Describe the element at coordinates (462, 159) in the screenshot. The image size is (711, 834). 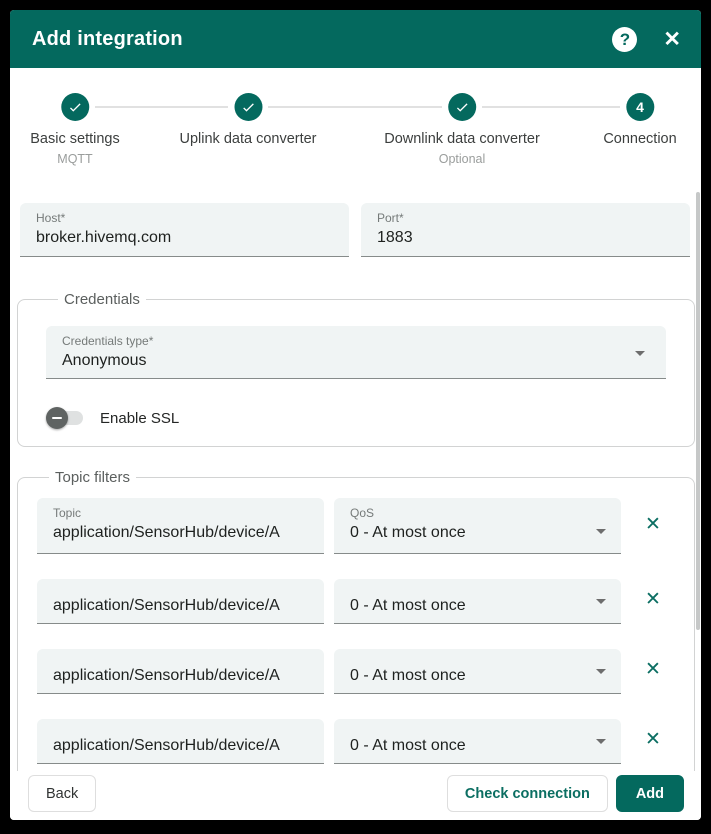
I see `step-sublabel: Optional` at that location.